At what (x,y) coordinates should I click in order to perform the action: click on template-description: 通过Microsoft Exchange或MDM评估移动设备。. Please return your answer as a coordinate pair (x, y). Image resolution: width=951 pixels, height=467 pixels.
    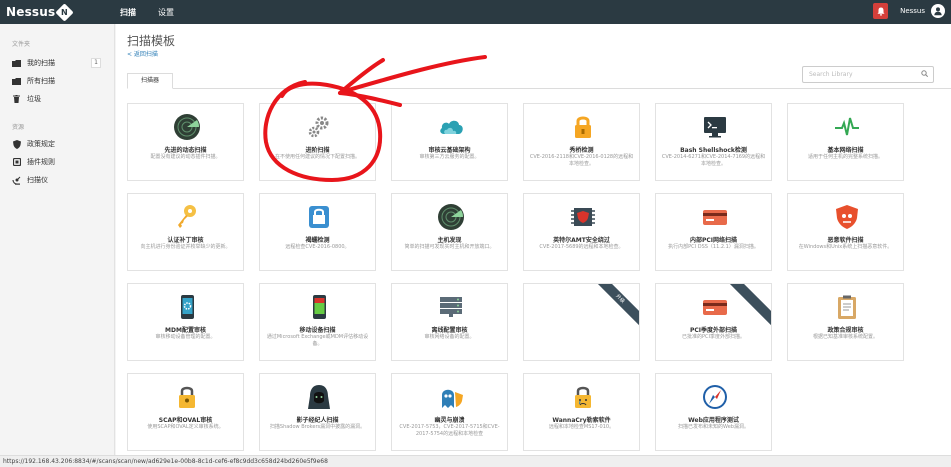
    Looking at the image, I should click on (317, 340).